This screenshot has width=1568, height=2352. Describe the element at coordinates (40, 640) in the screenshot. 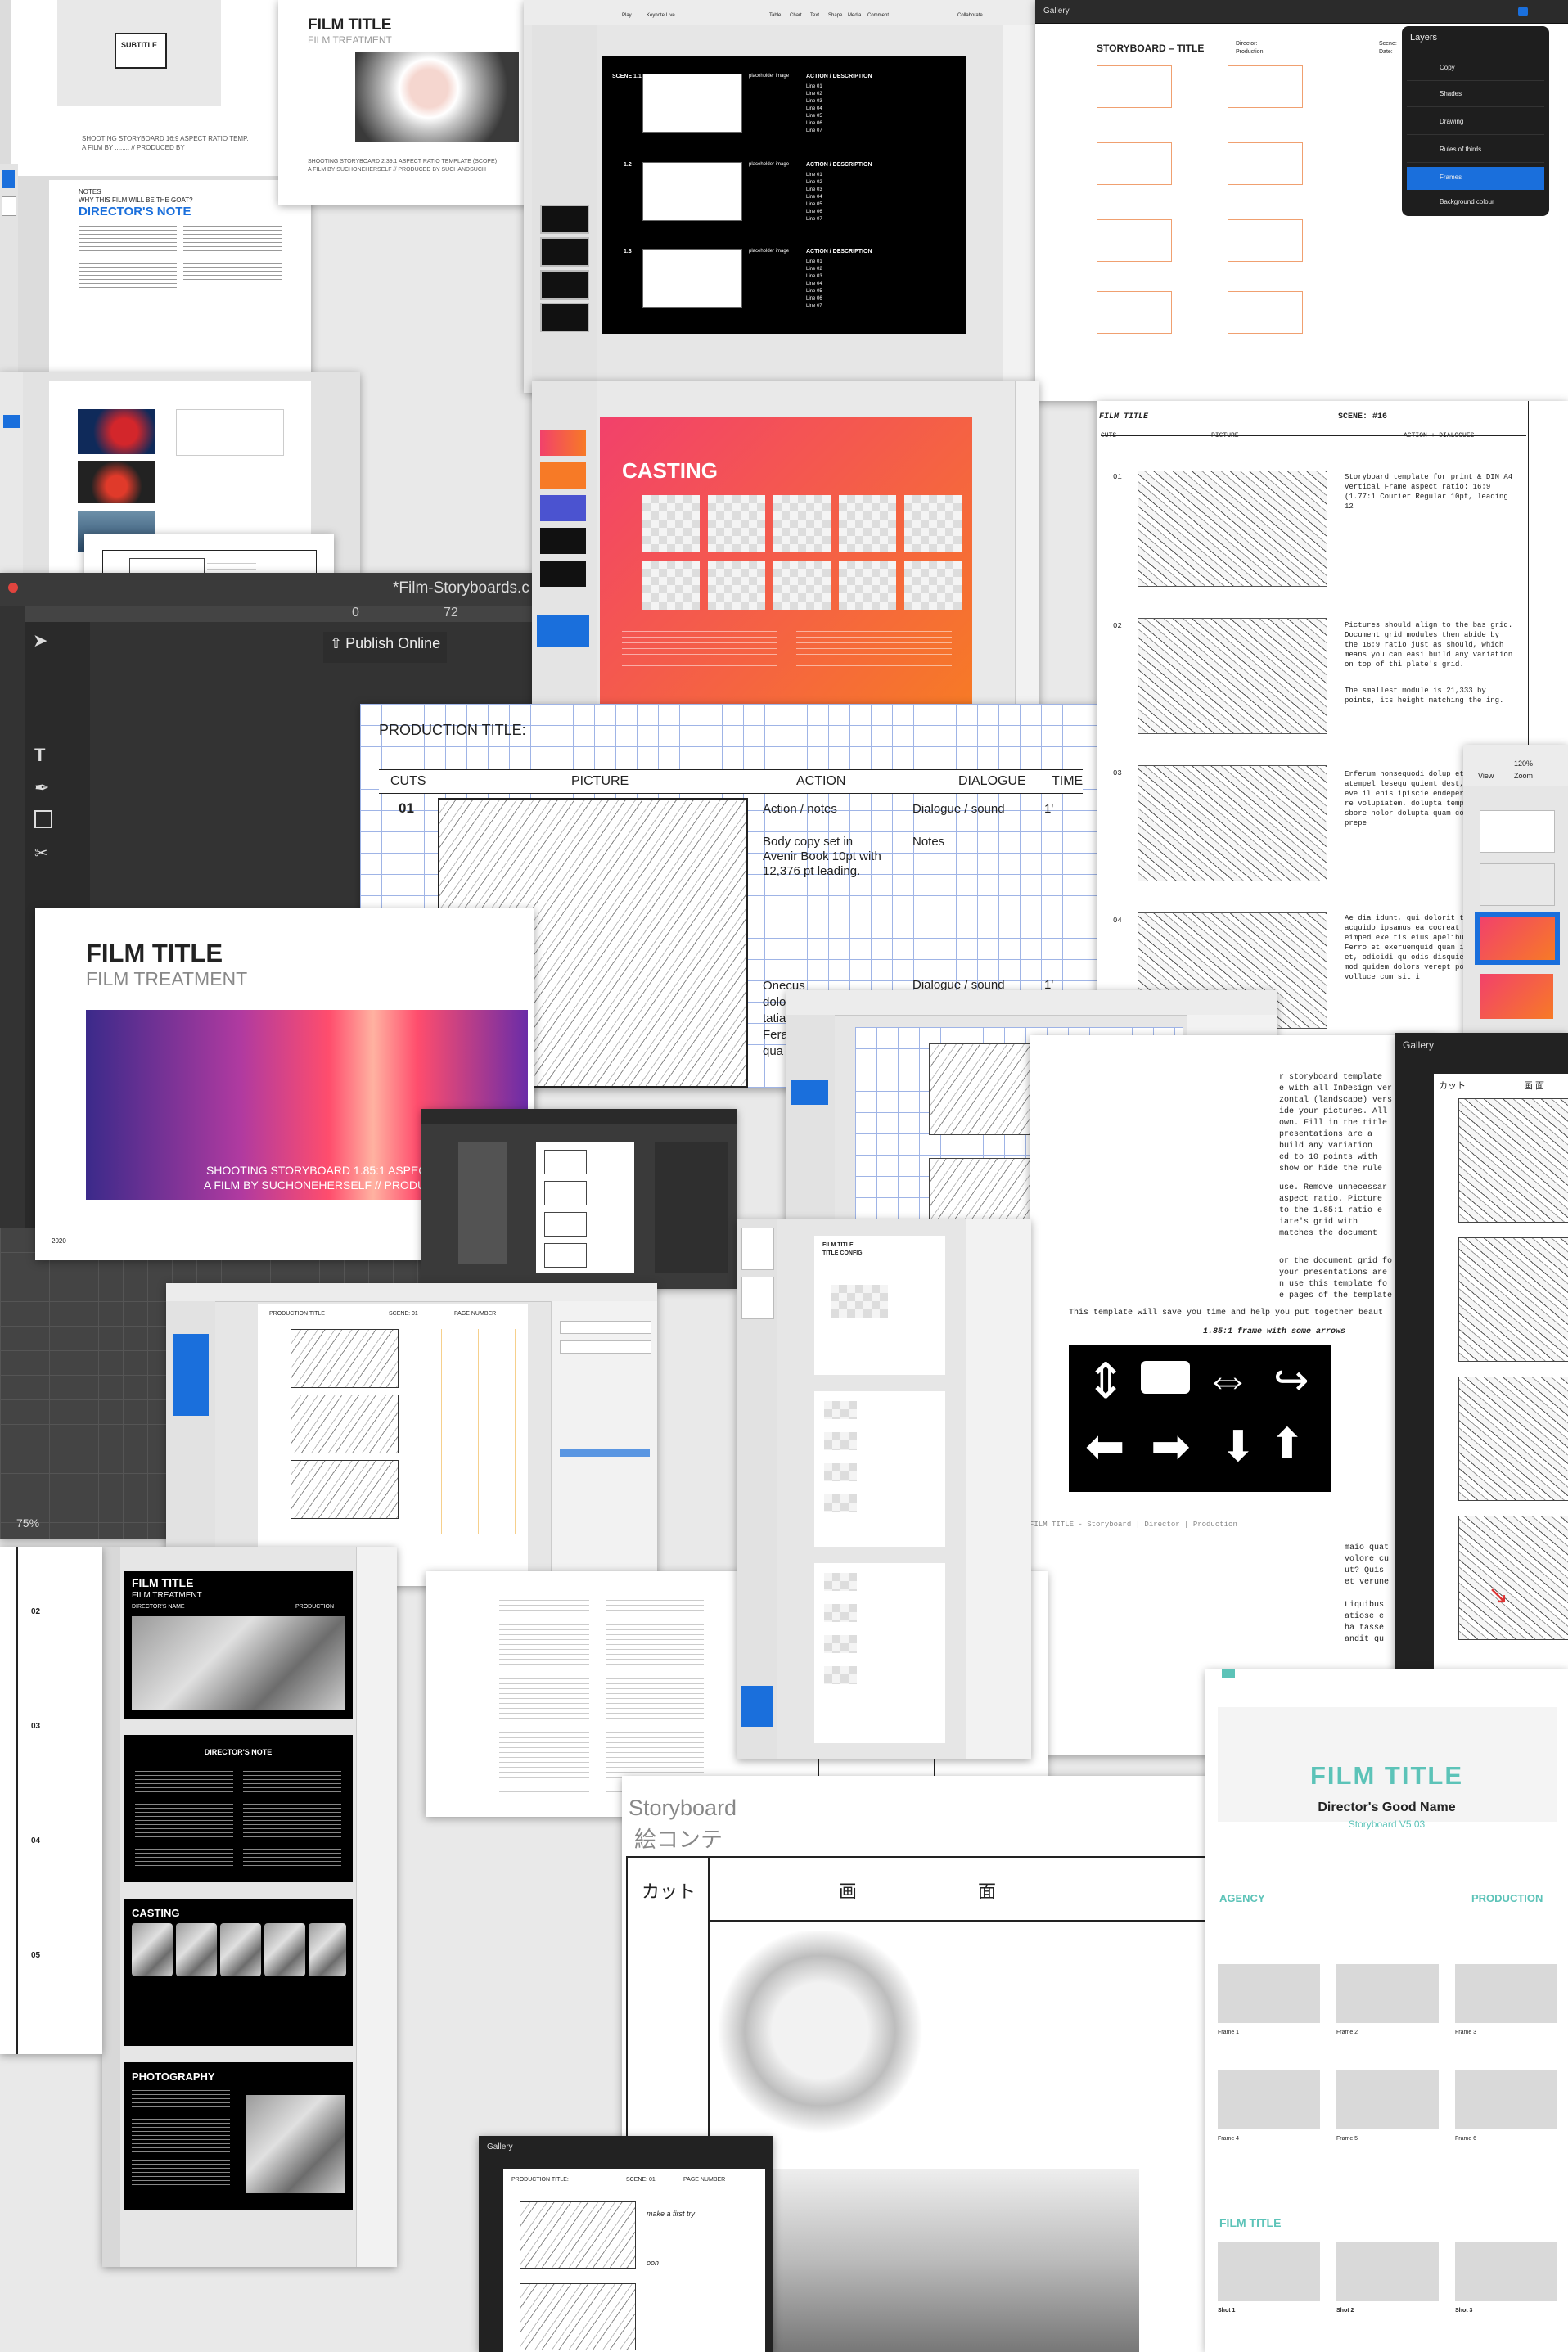

I see `selection-tool-icon: ➤` at that location.